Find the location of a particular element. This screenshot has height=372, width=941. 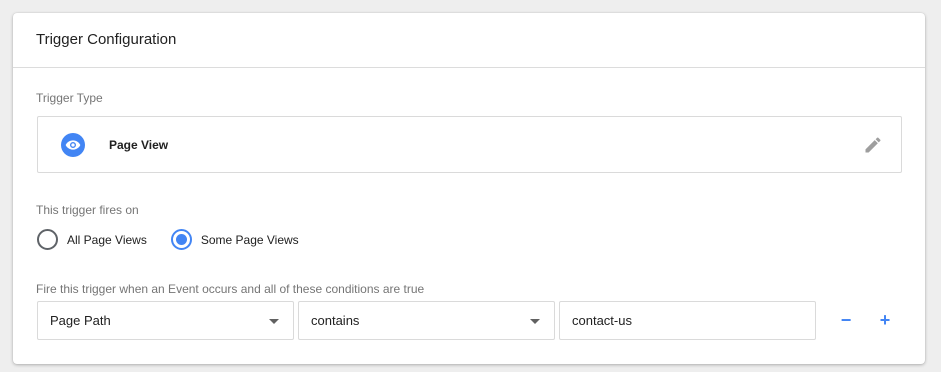

radio-label-all: All Page Views is located at coordinates (107, 239).